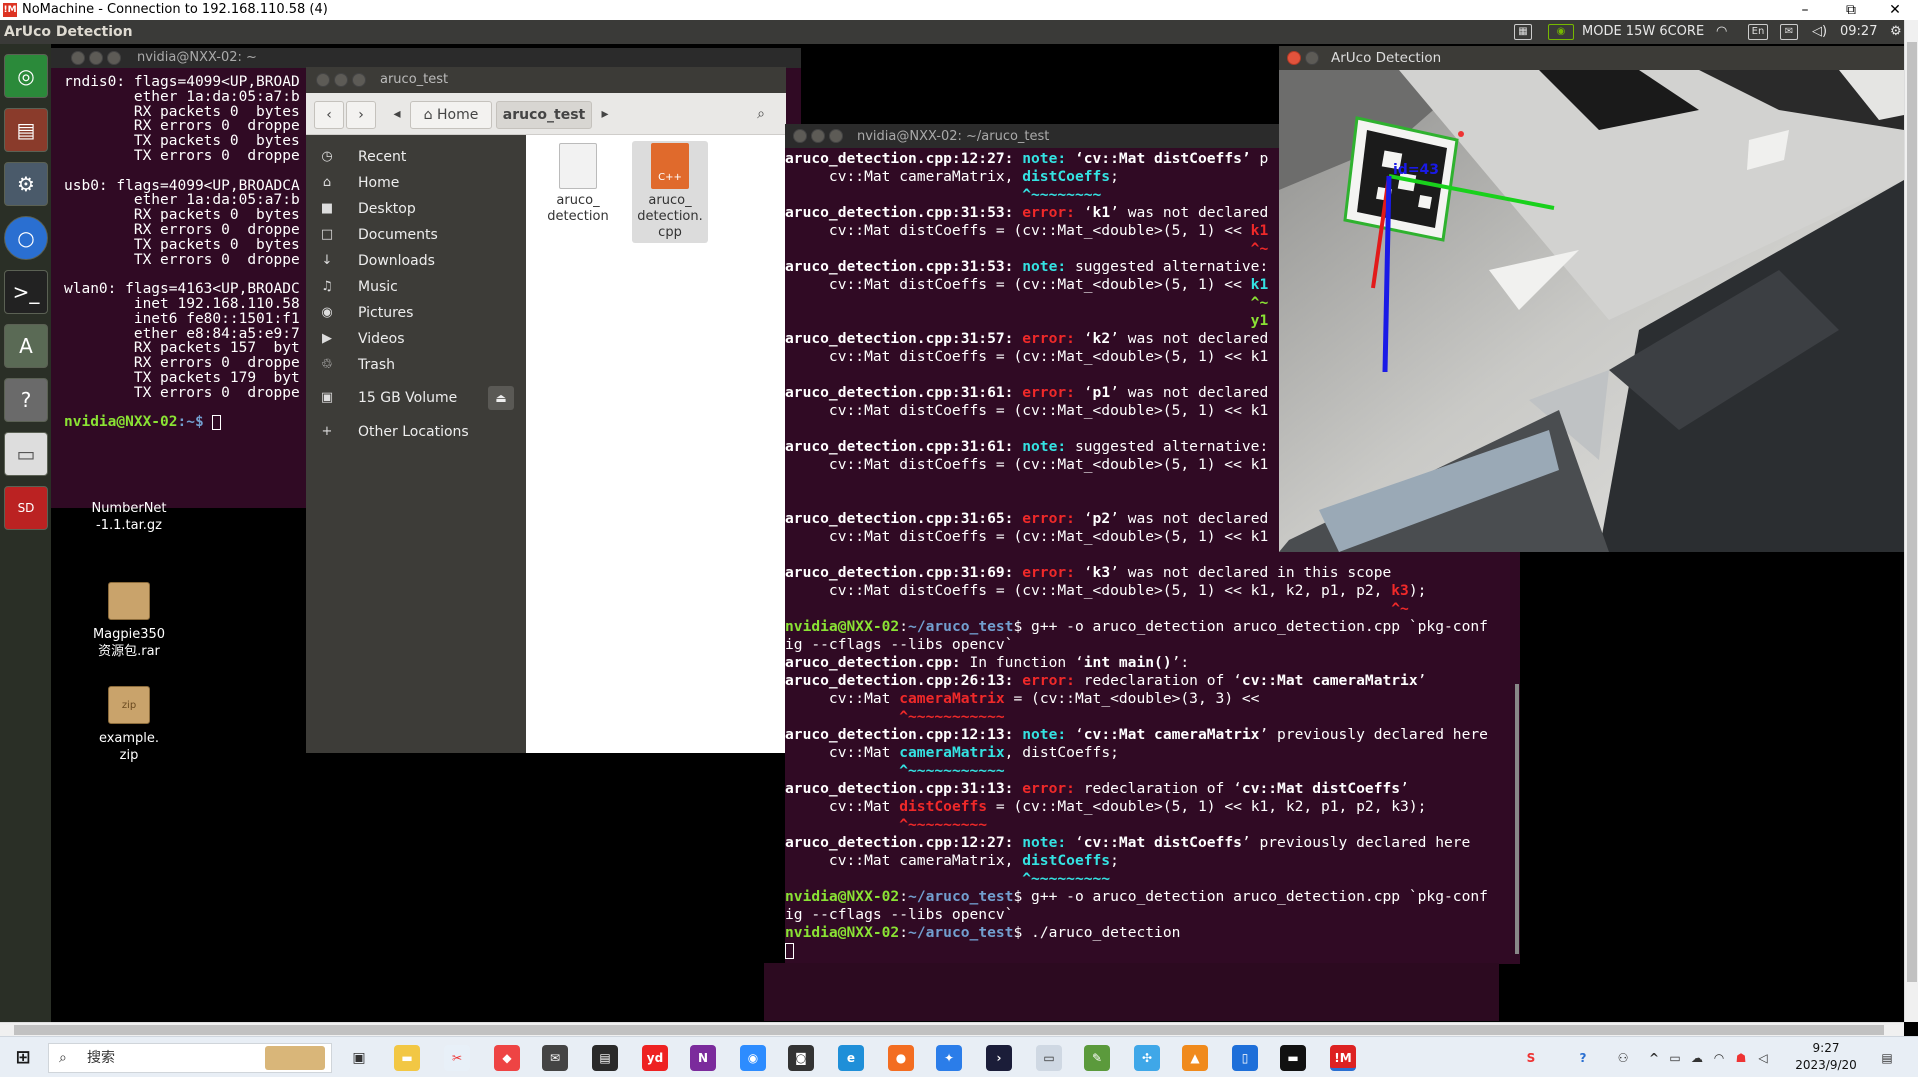 The width and height of the screenshot is (1918, 1077). What do you see at coordinates (26, 76) in the screenshot?
I see `ubuntu-logo-icon: ◎` at bounding box center [26, 76].